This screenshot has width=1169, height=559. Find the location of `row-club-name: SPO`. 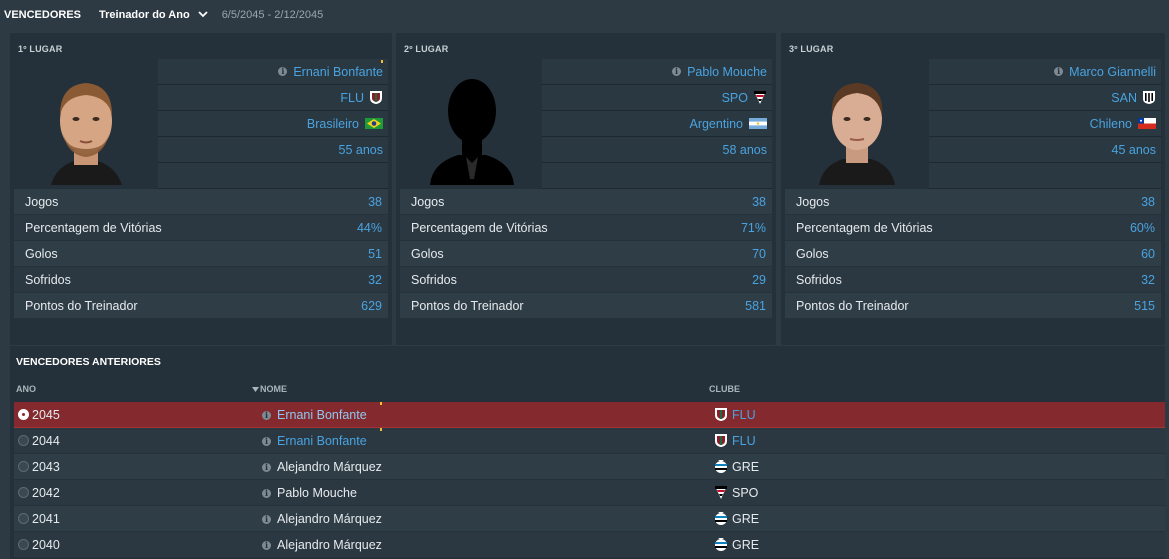

row-club-name: SPO is located at coordinates (745, 493).